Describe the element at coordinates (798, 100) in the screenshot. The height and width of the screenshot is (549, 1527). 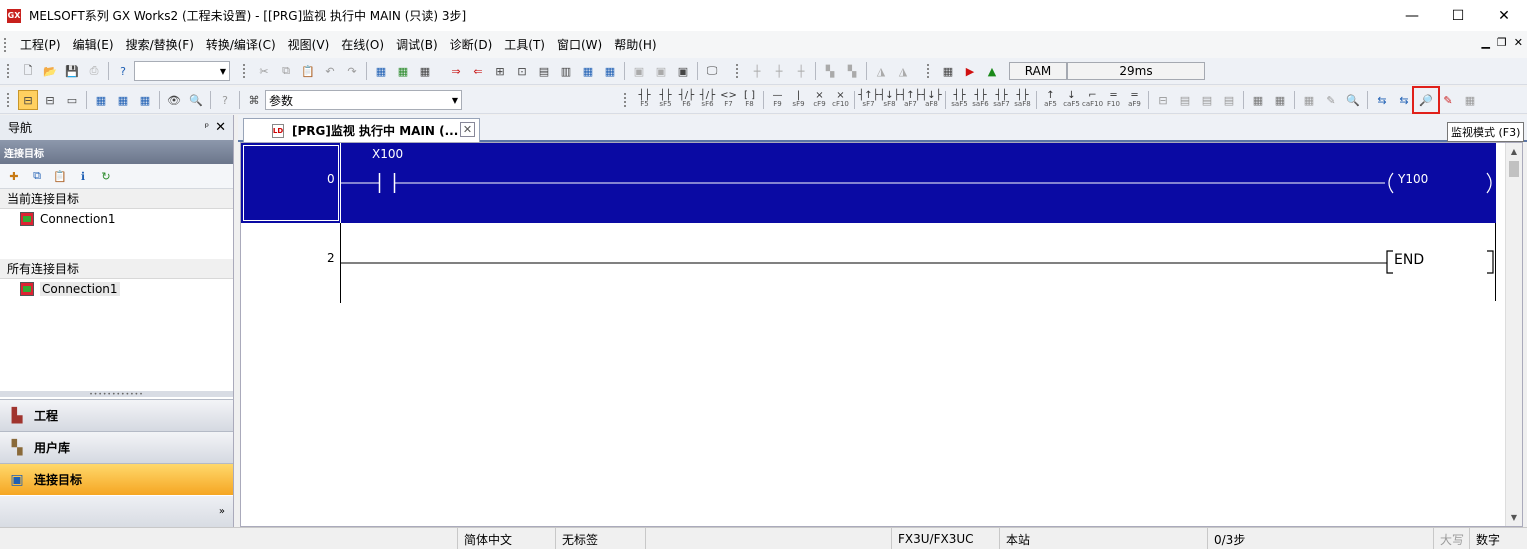
I see `ladder-tool-7: | sF9` at that location.